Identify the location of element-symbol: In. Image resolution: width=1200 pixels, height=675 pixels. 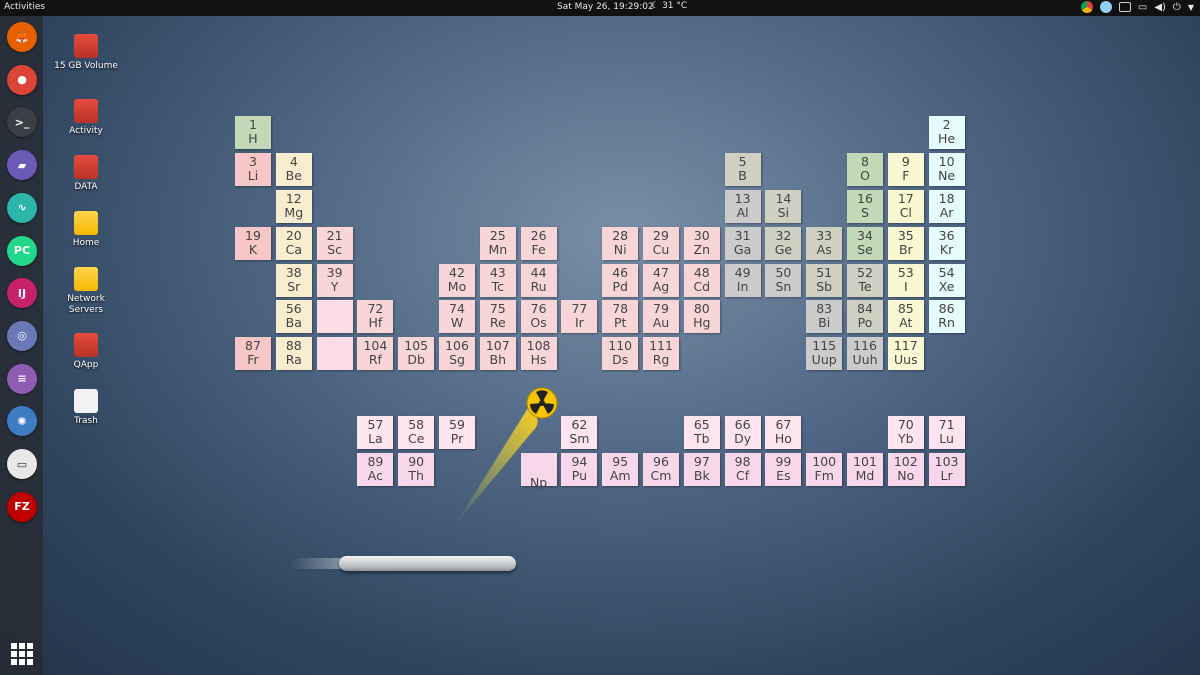
(742, 286).